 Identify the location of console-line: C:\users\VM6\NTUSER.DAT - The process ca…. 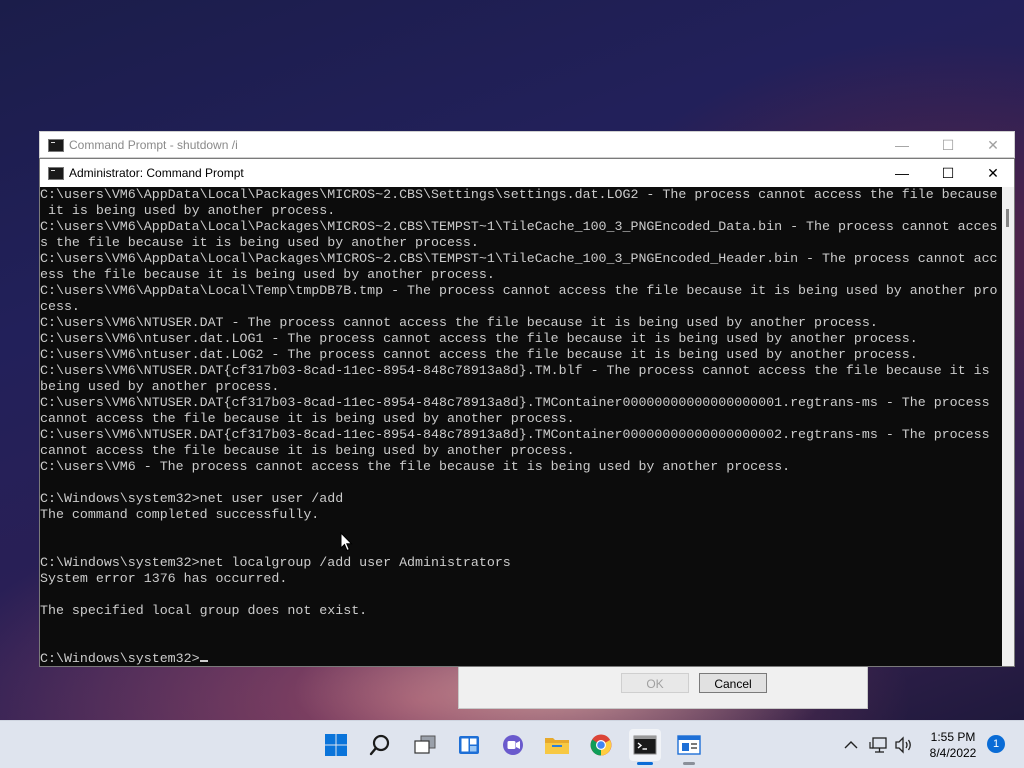
(459, 322).